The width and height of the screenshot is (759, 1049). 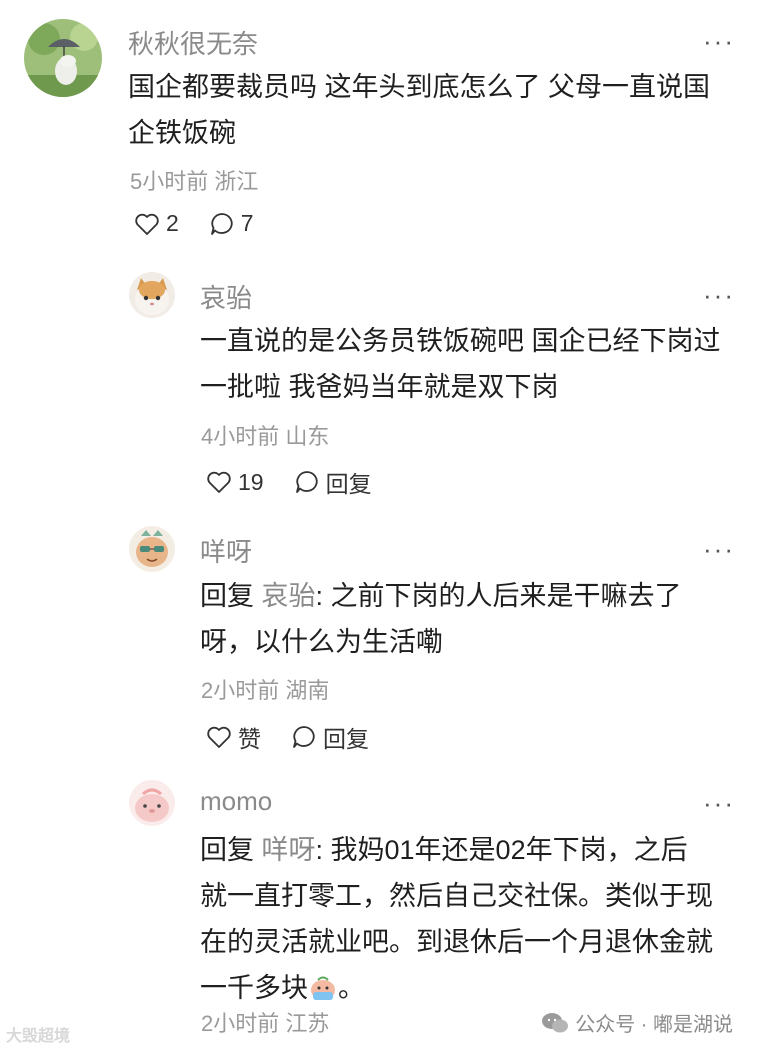 What do you see at coordinates (379, 387) in the screenshot?
I see `comment-text-line: 一批啦 我爸妈当年就是双下岗` at bounding box center [379, 387].